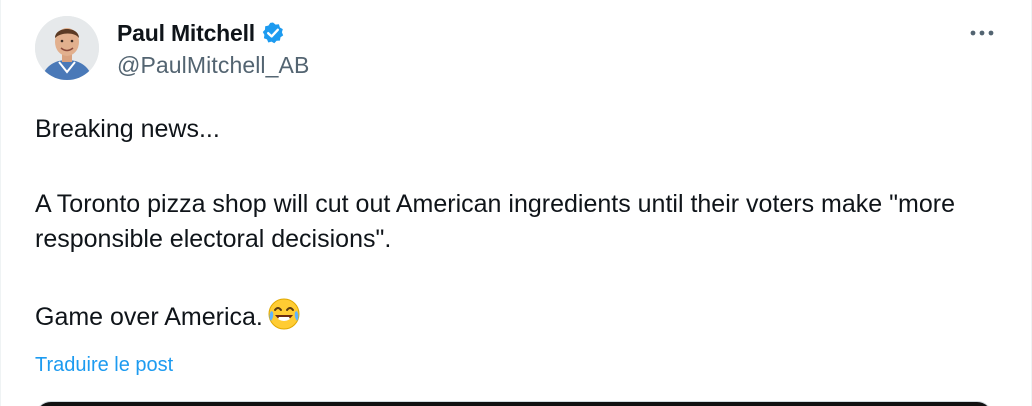 The width and height of the screenshot is (1032, 406). I want to click on avatar, so click(67, 48).